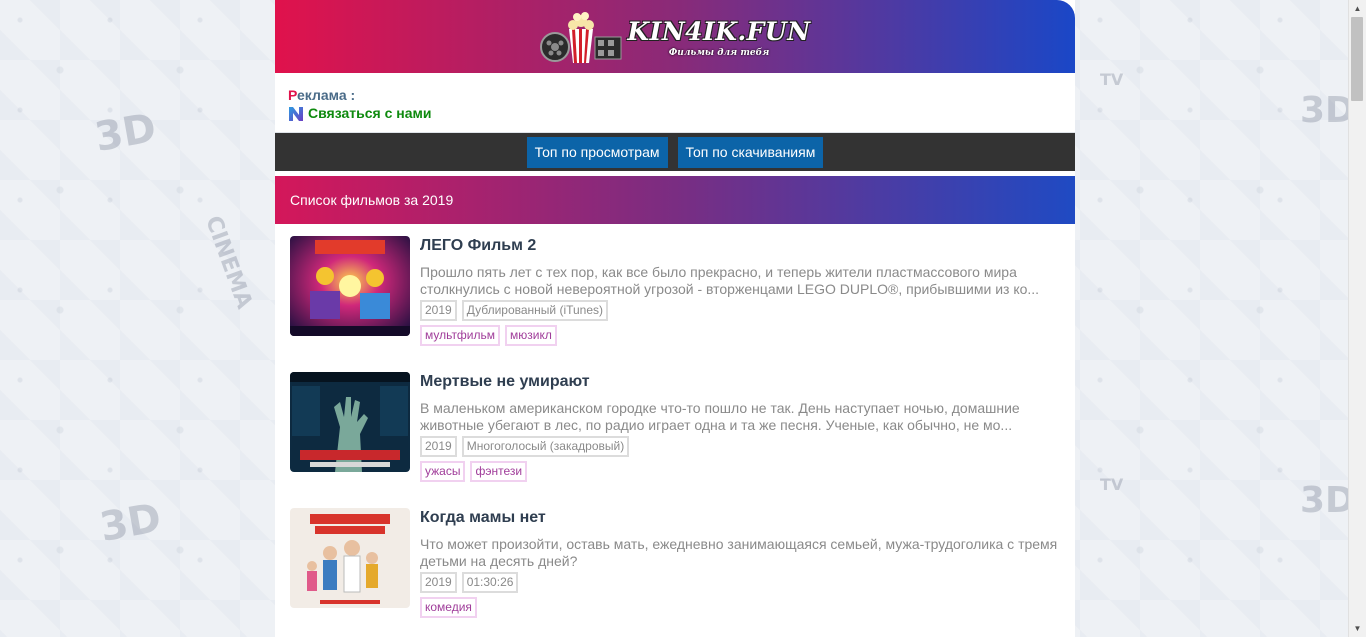 This screenshot has width=1366, height=637. I want to click on logo-text: KIN4IK.FUN Фильмы для тебя, so click(719, 37).